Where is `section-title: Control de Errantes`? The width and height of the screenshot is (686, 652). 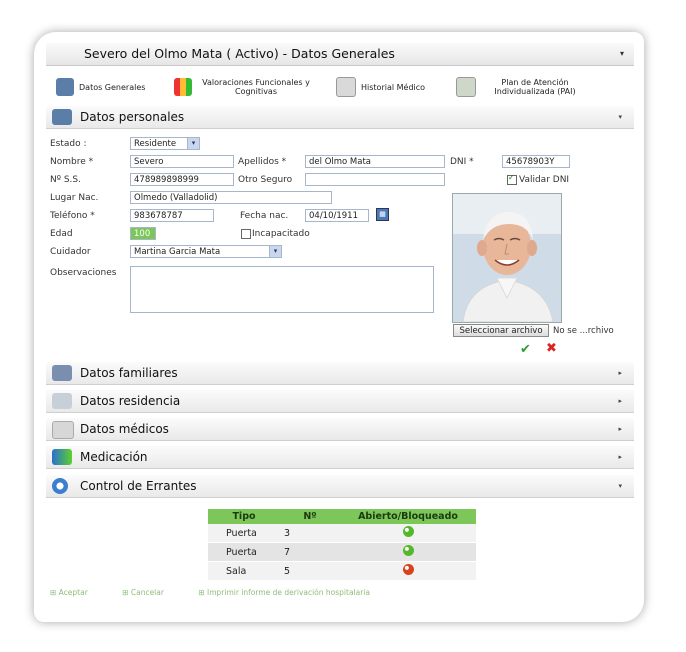
section-title: Control de Errantes is located at coordinates (138, 486).